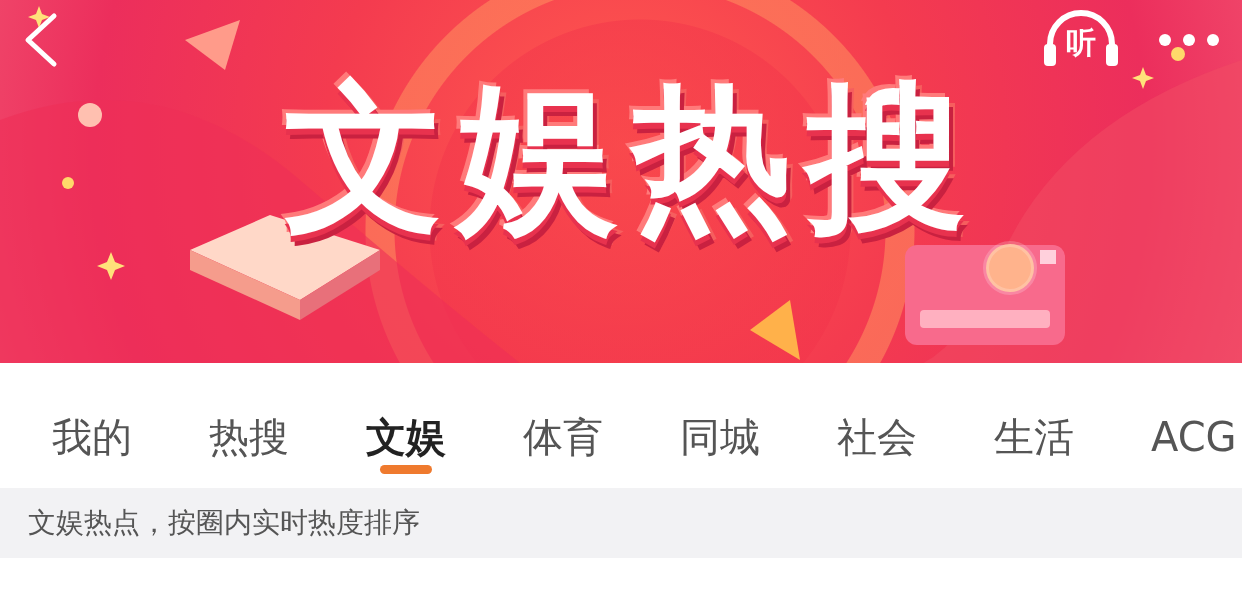 This screenshot has width=1242, height=590. Describe the element at coordinates (601, 419) in the screenshot. I see `category-tab: 体育` at that location.